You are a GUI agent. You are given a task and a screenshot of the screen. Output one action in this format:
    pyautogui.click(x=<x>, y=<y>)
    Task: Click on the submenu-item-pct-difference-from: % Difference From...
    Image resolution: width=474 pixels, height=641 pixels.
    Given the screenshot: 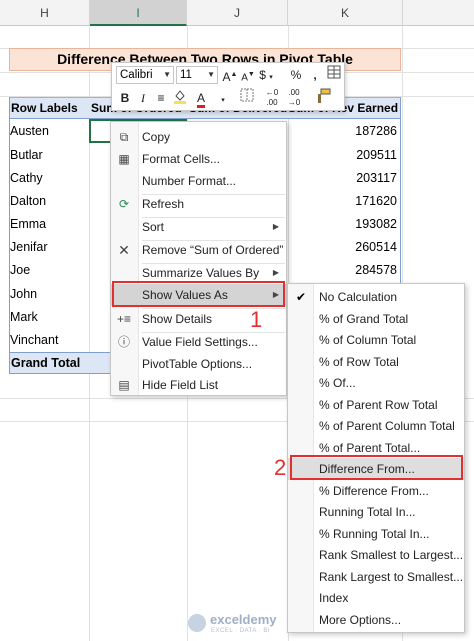 What is the action you would take?
    pyautogui.click(x=376, y=491)
    